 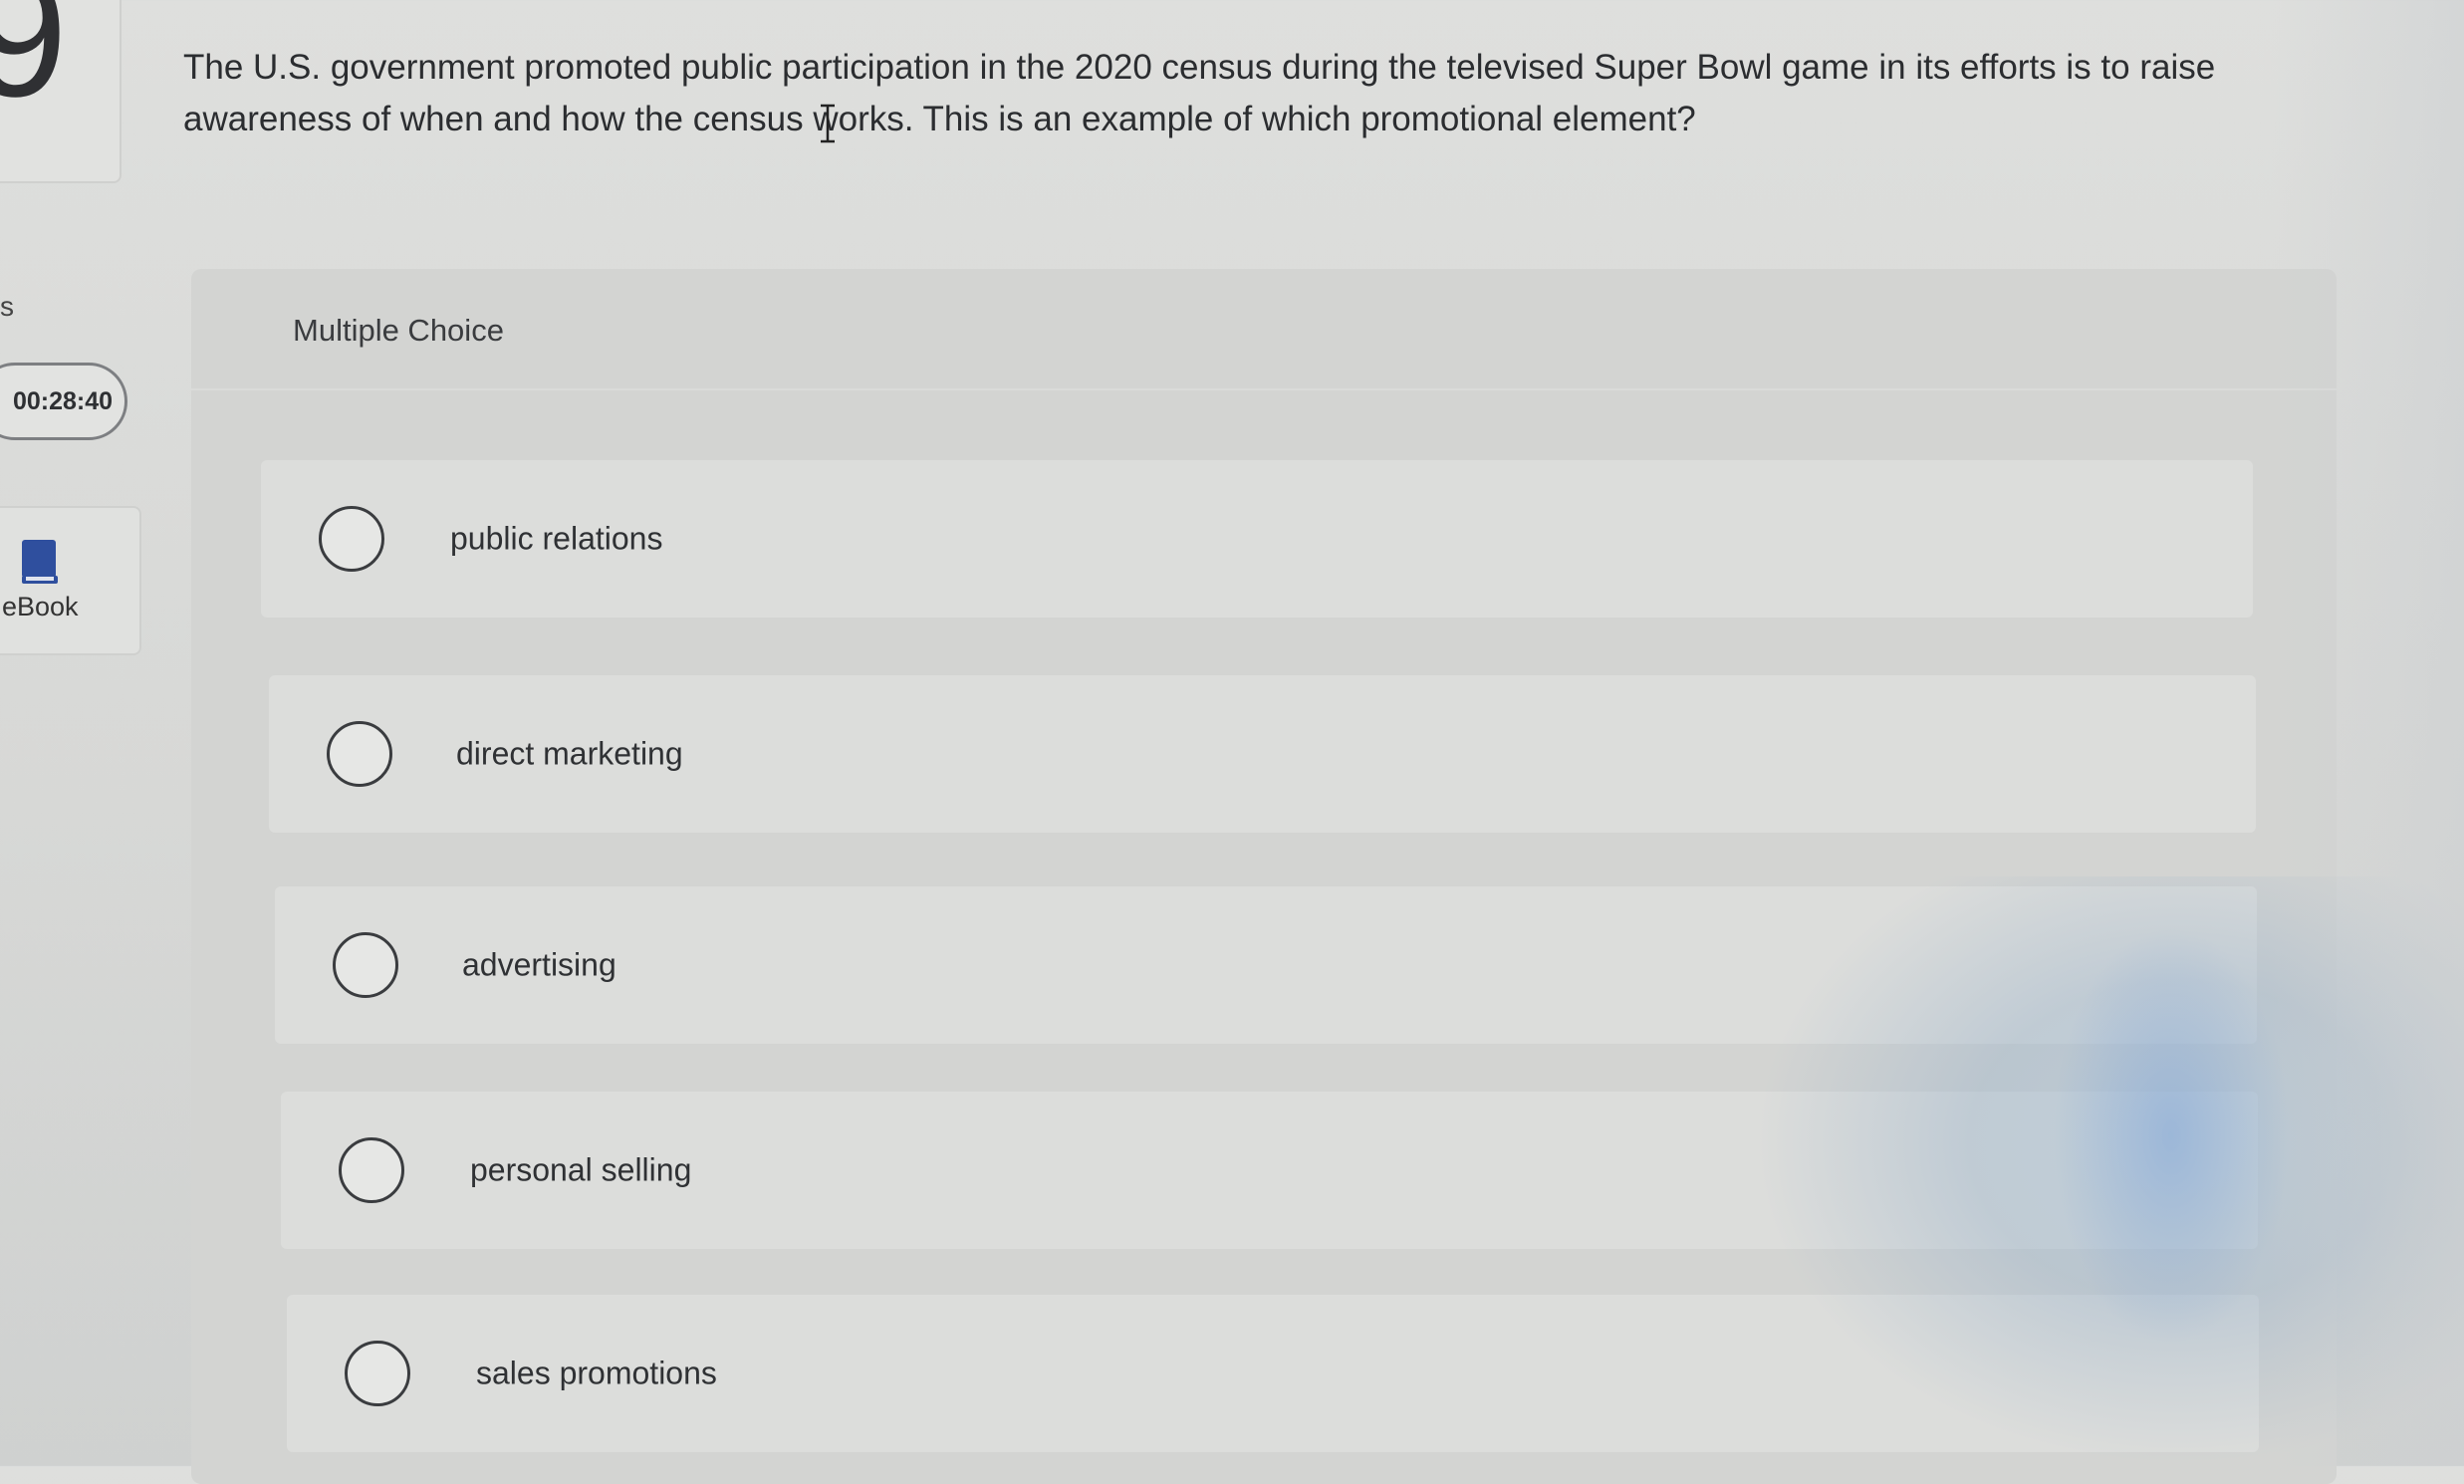 What do you see at coordinates (569, 753) in the screenshot?
I see `option-label: direct marketing` at bounding box center [569, 753].